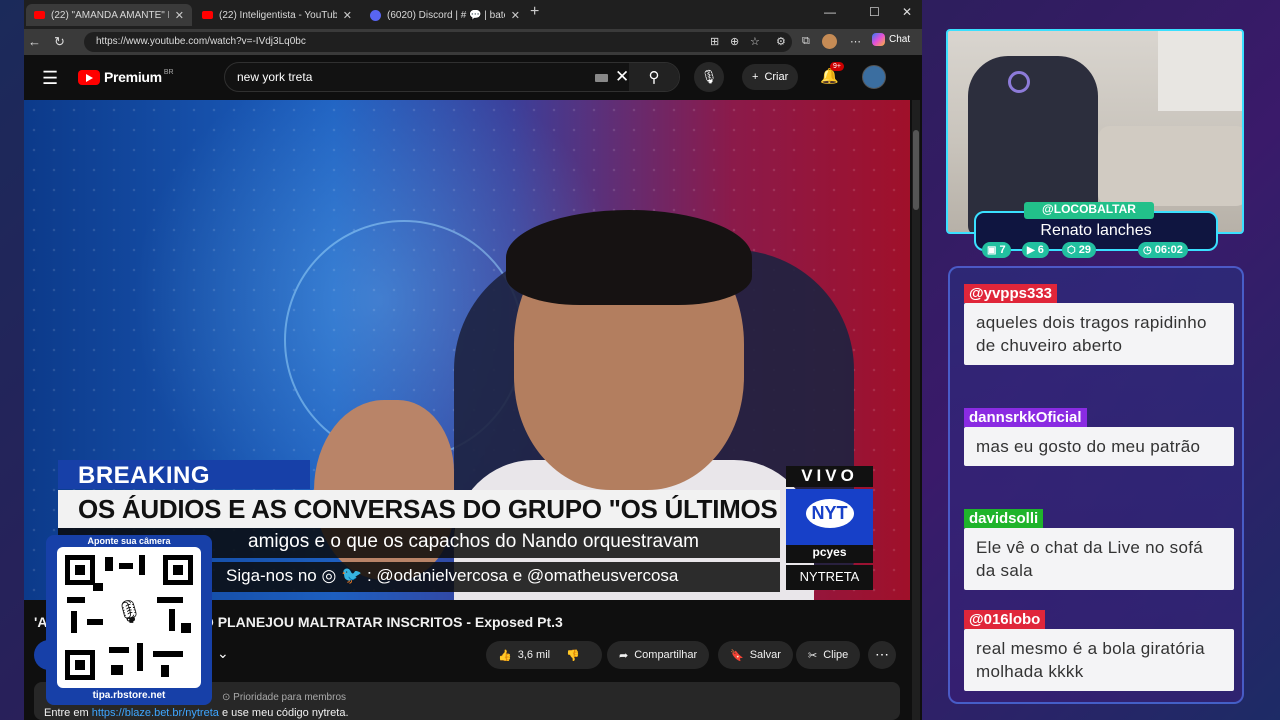 This screenshot has height=720, width=1280. I want to click on tab-label: (22) "AMANDA AMANTE" E NANDO, so click(110, 15).